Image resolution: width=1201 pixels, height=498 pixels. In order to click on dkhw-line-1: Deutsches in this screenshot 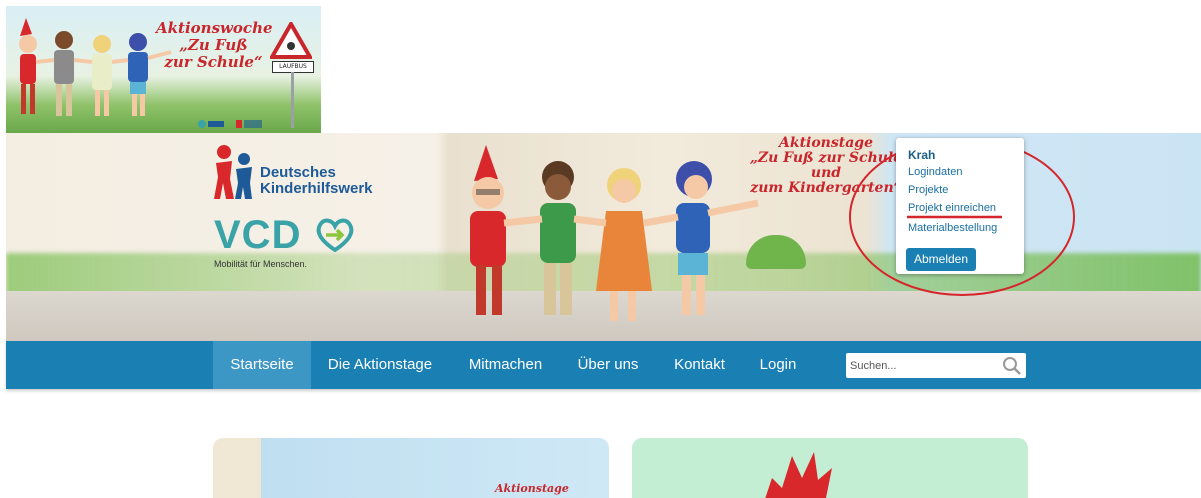, I will do `click(298, 172)`.